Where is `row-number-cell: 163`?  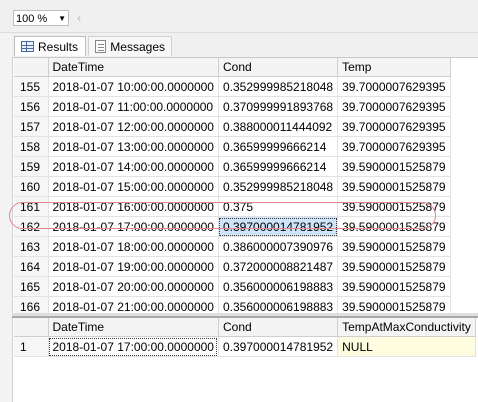
row-number-cell: 163 is located at coordinates (31, 246).